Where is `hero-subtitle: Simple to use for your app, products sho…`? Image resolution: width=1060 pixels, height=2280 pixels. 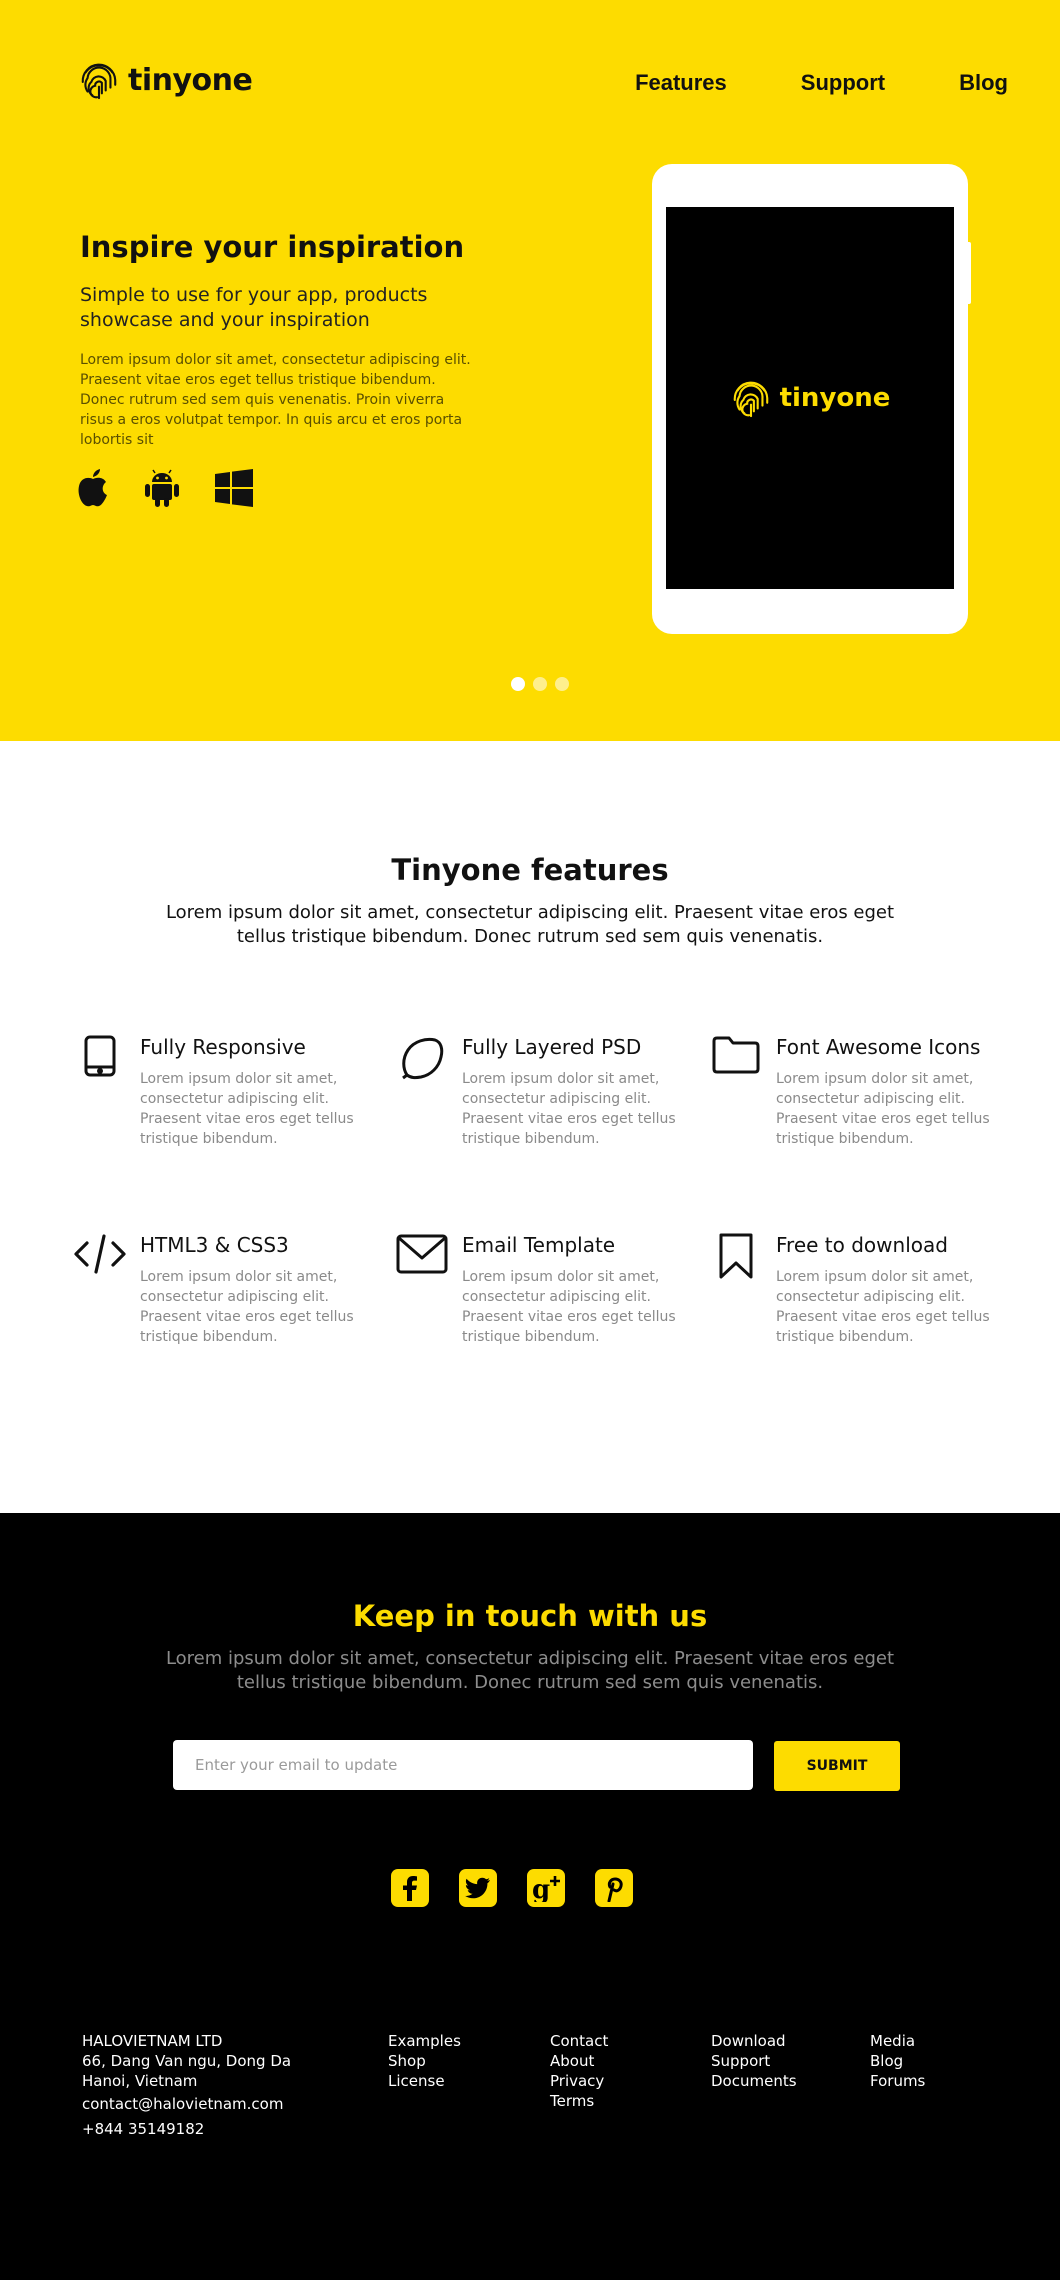
hero-subtitle: Simple to use for your app, products sho… is located at coordinates (254, 307).